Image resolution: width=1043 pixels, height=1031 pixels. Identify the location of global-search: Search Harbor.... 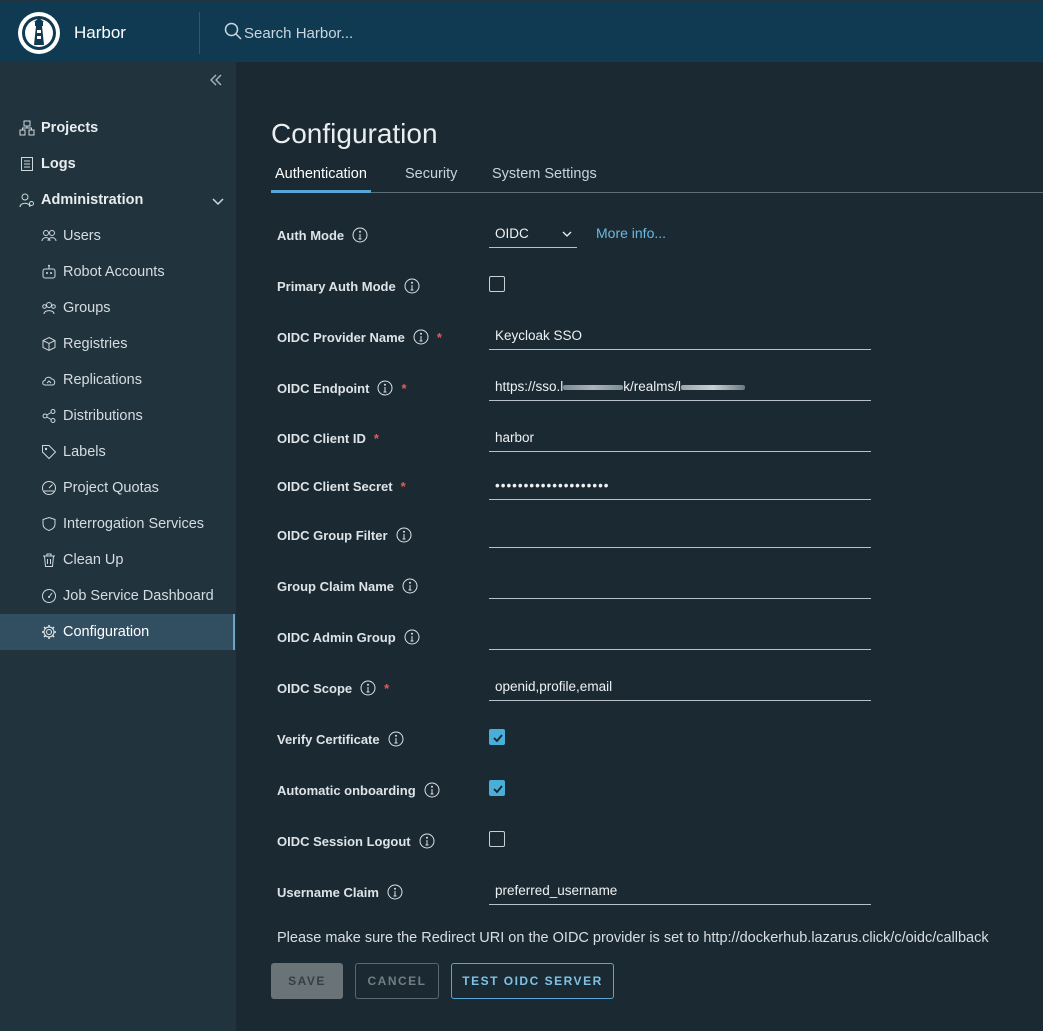
(288, 33).